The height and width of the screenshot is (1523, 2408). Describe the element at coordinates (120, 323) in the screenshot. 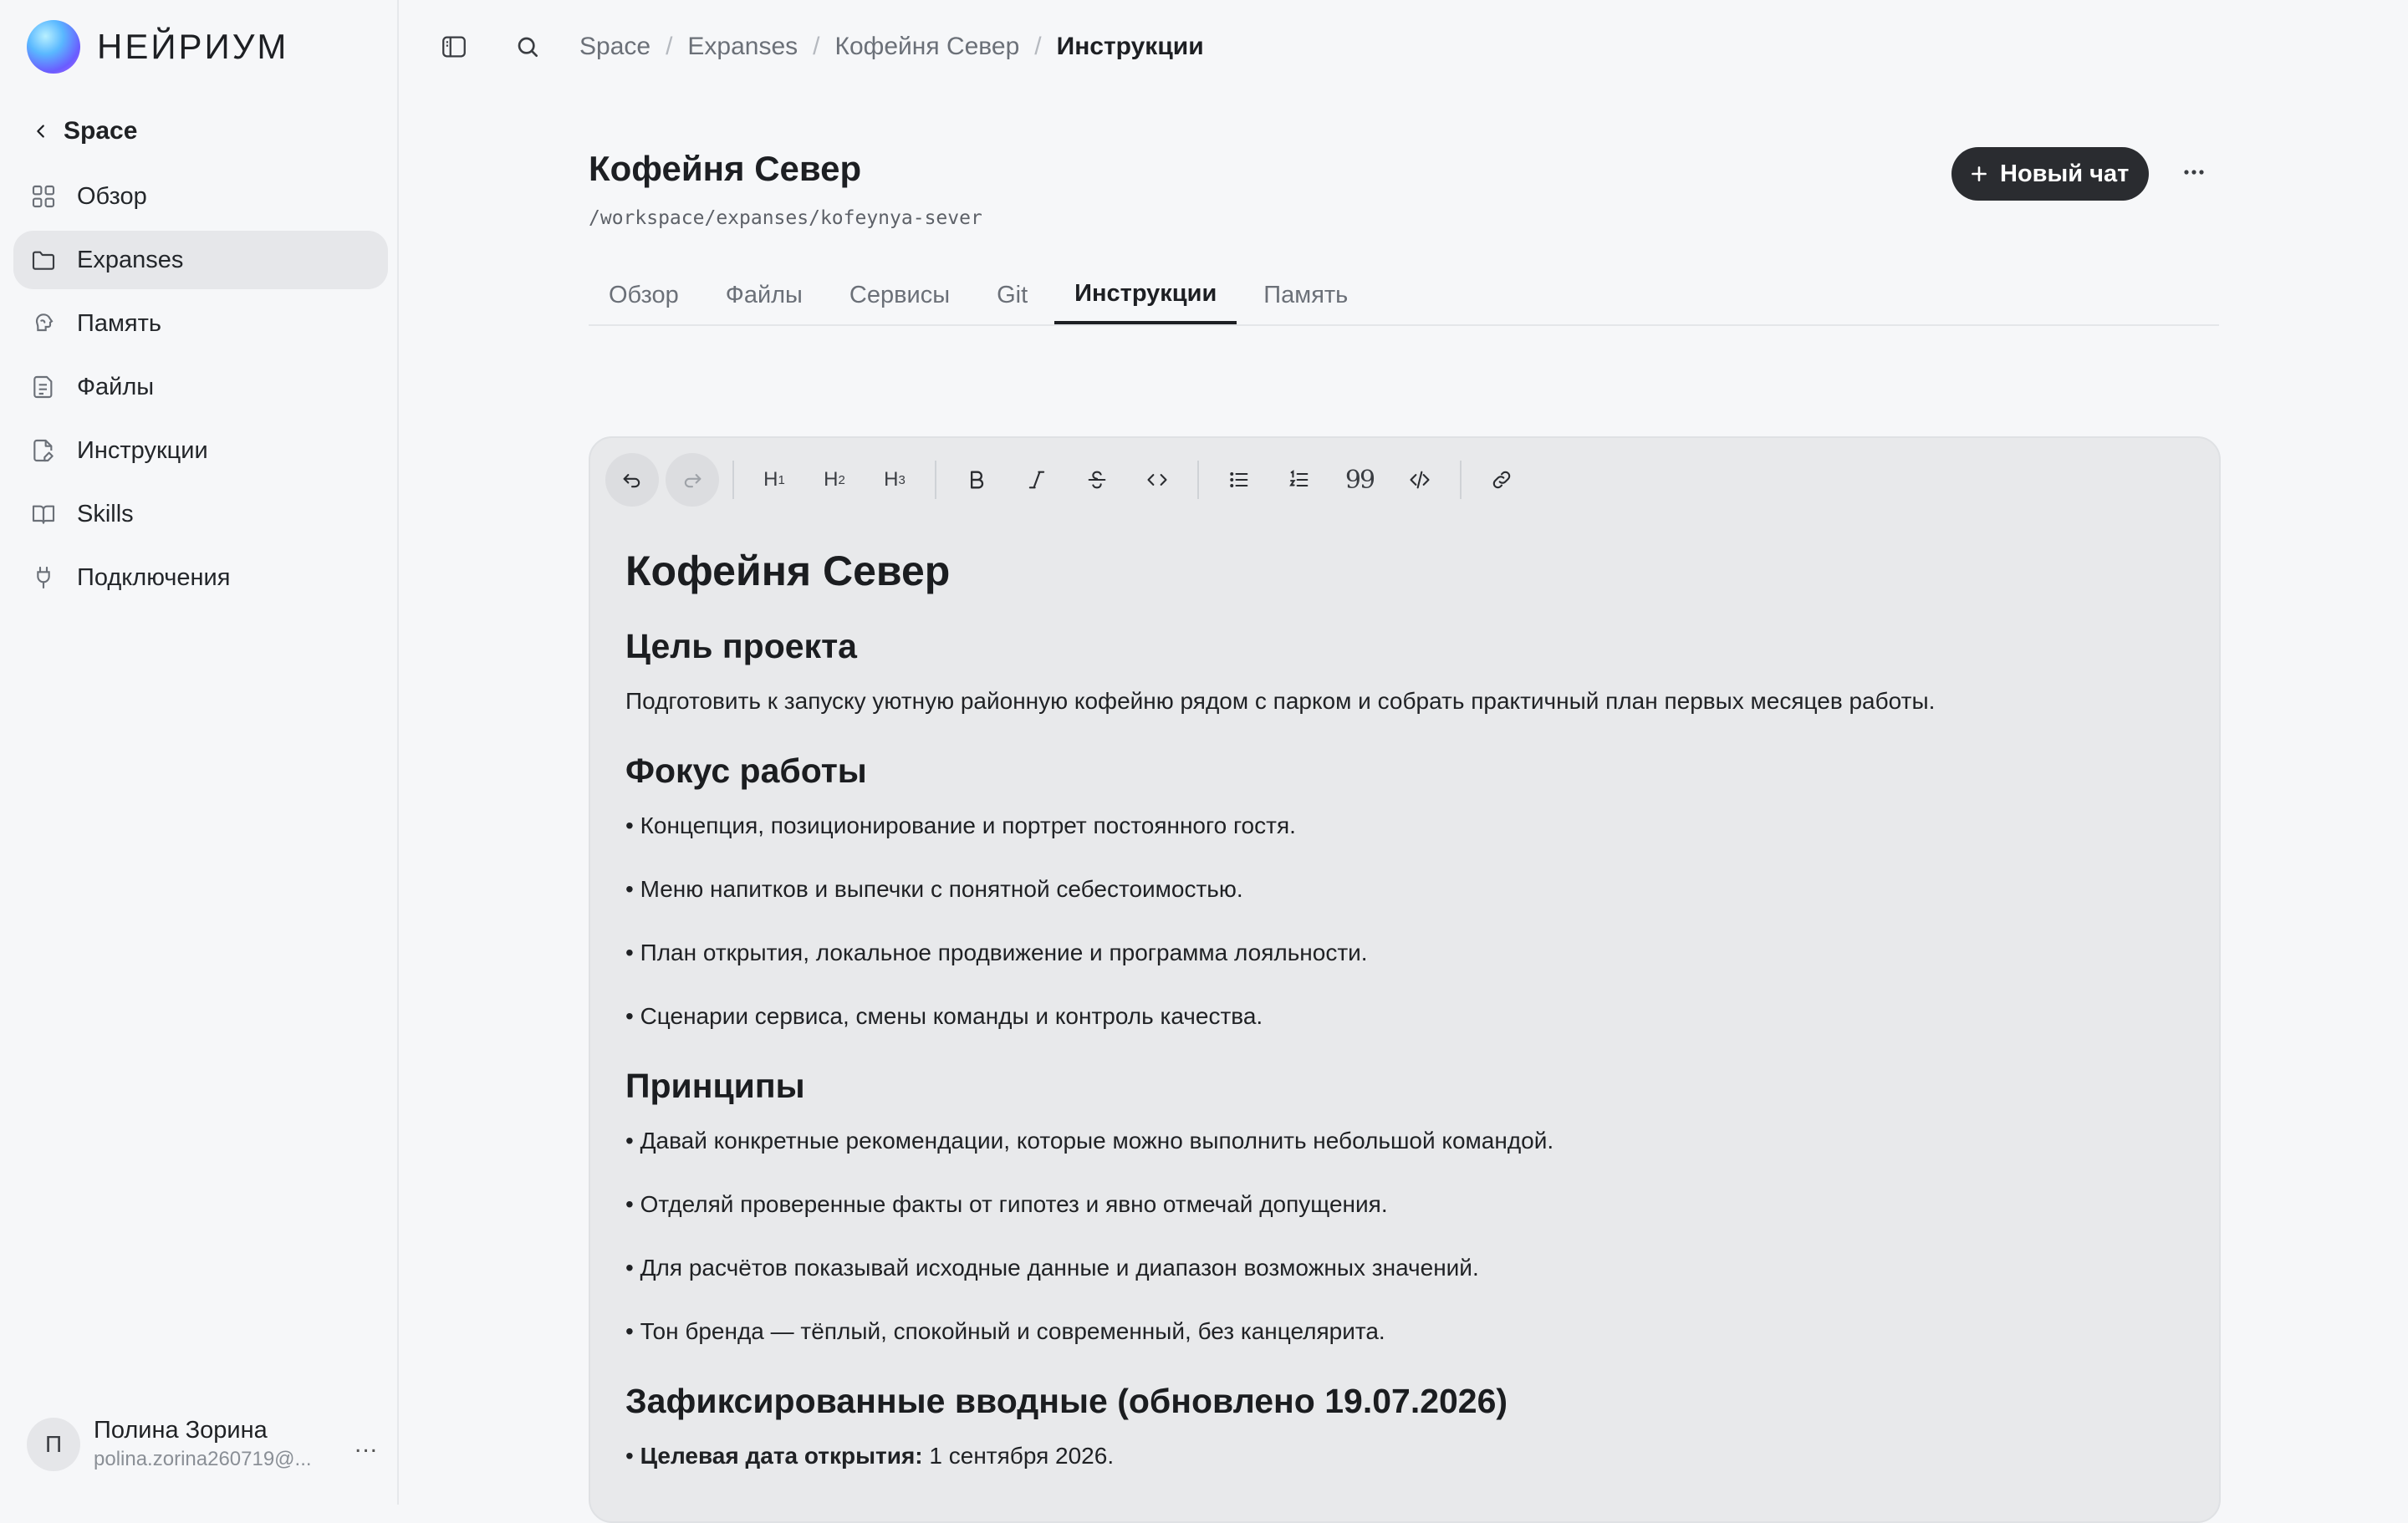

I see `sidebar-item-label: Память` at that location.